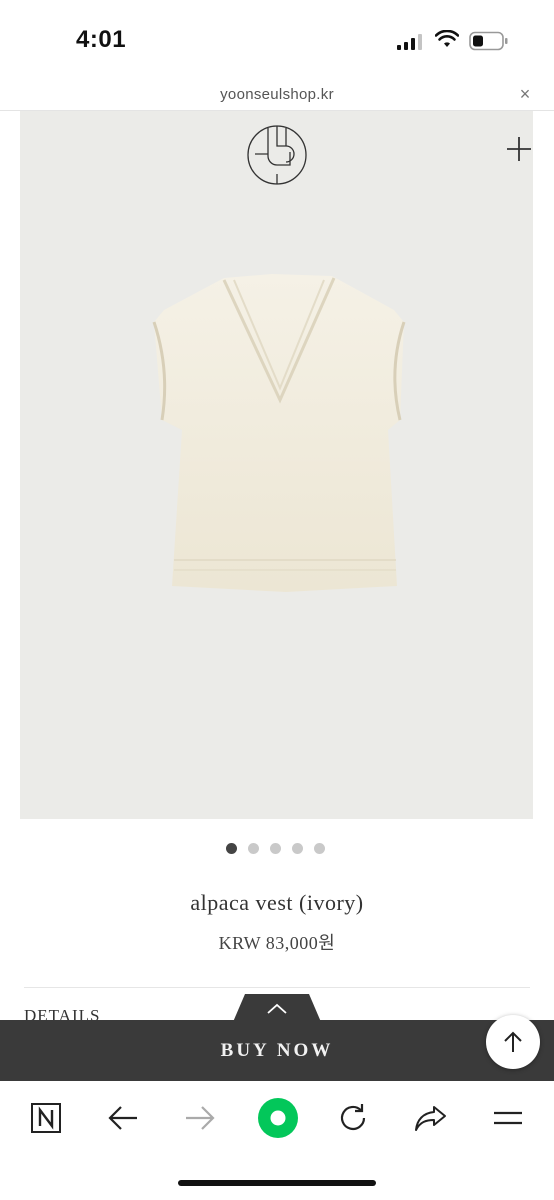  I want to click on share-icon, so click(430, 1118).